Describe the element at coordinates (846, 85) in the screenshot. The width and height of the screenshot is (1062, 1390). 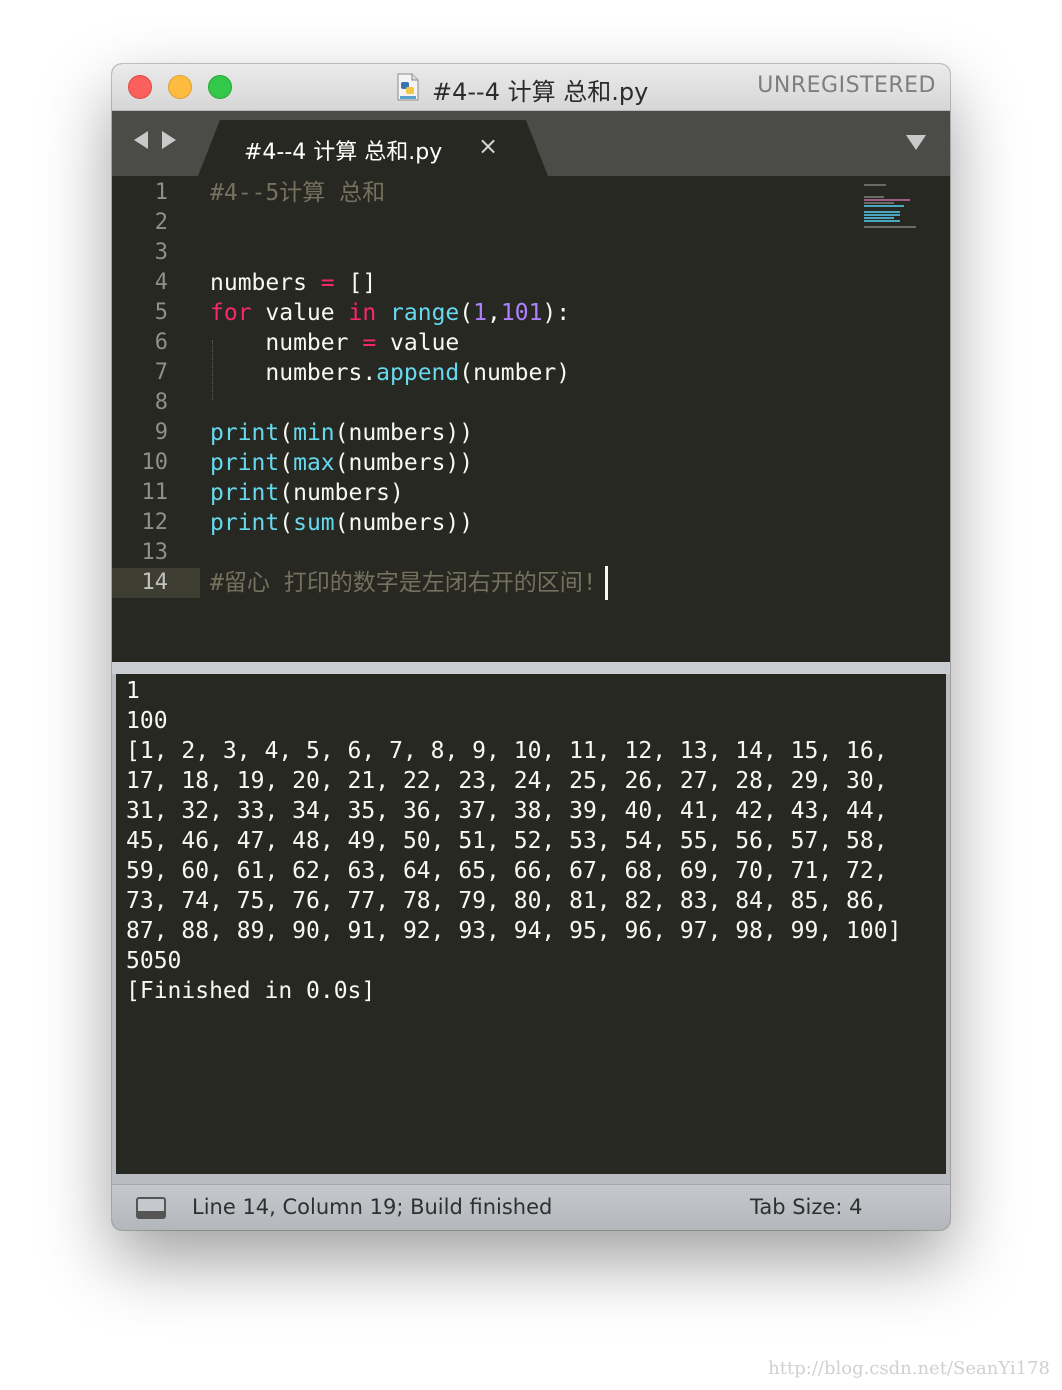
I see `license-status-label: UNREGISTERED` at that location.